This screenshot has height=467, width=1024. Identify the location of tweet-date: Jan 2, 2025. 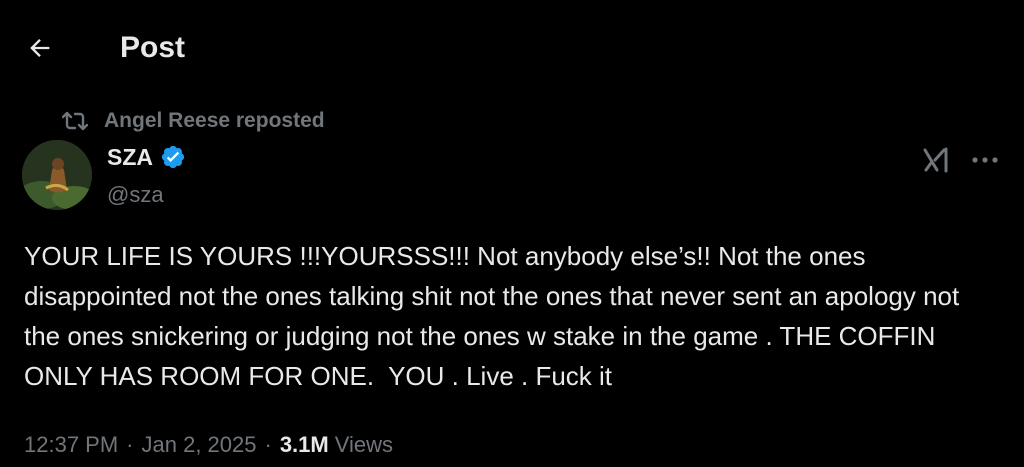
(199, 445).